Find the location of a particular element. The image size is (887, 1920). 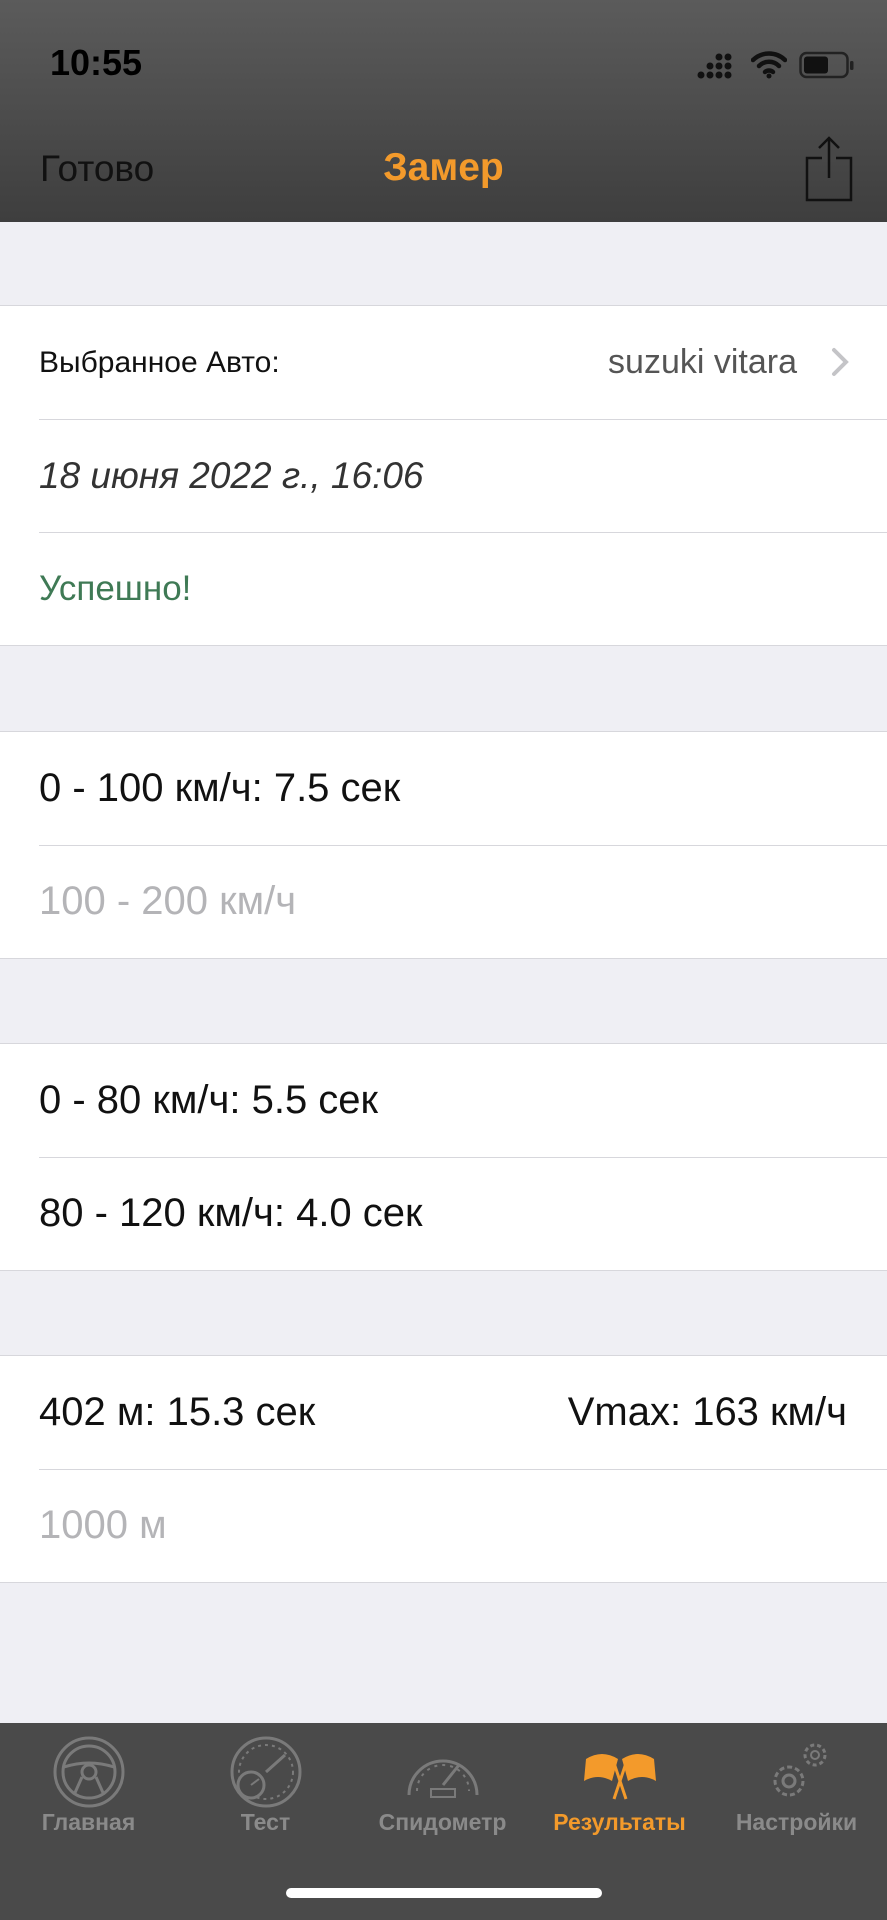

tab-label: Тест is located at coordinates (265, 1822).